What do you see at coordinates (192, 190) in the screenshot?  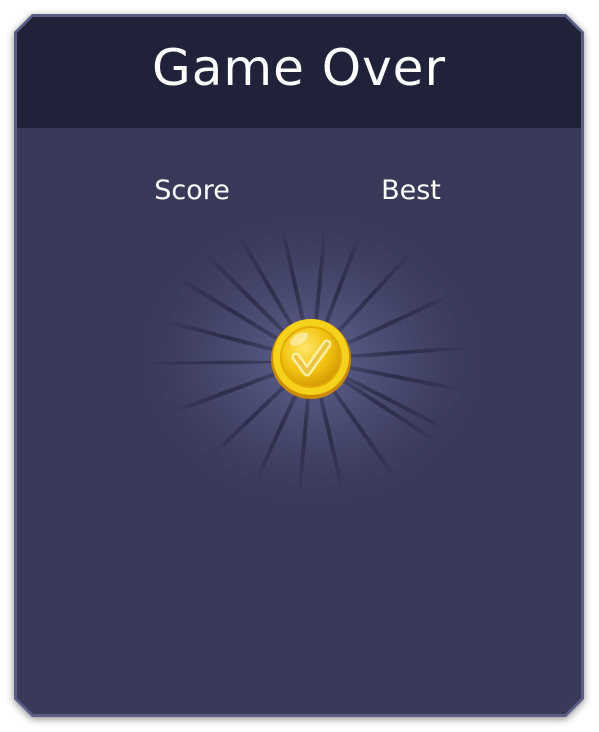 I see `score-label: Score` at bounding box center [192, 190].